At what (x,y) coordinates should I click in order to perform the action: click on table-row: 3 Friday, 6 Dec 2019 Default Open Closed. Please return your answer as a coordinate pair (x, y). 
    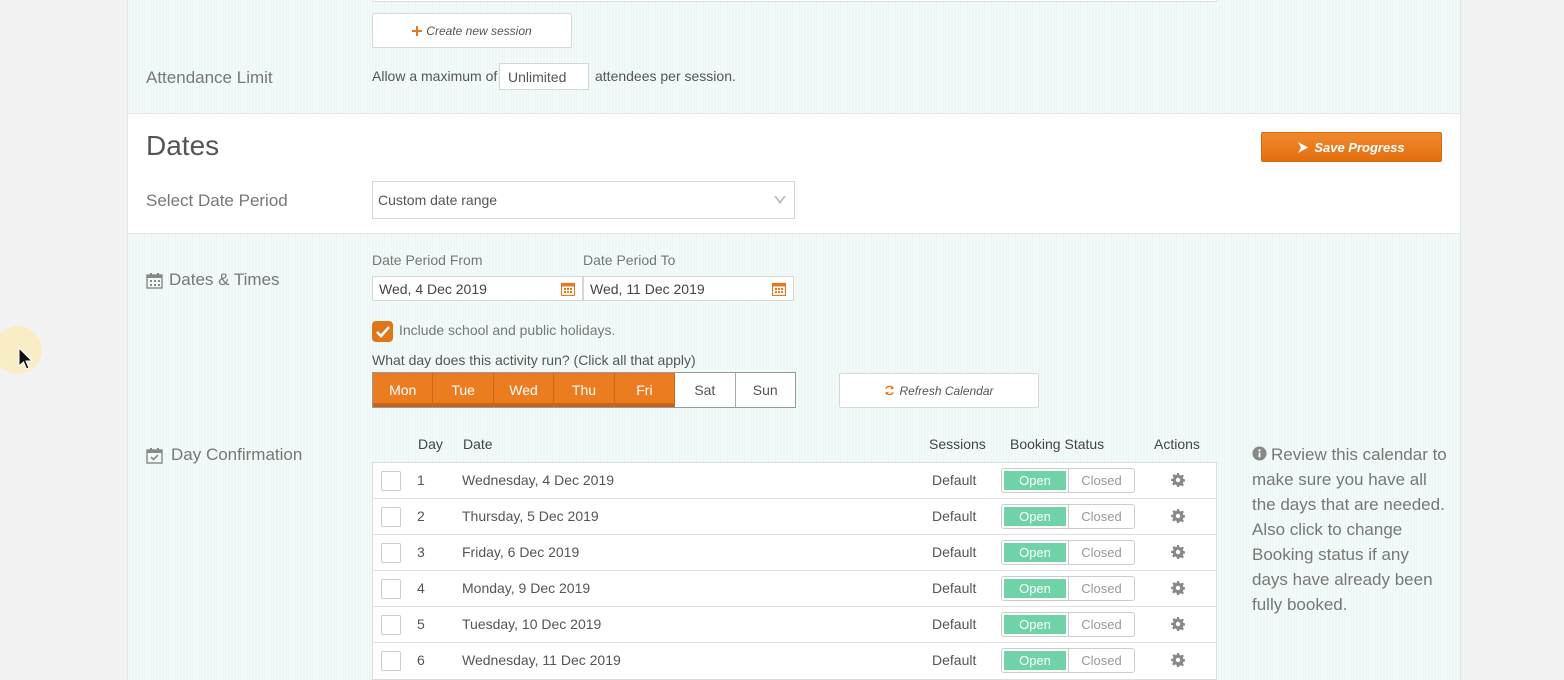
    Looking at the image, I should click on (794, 553).